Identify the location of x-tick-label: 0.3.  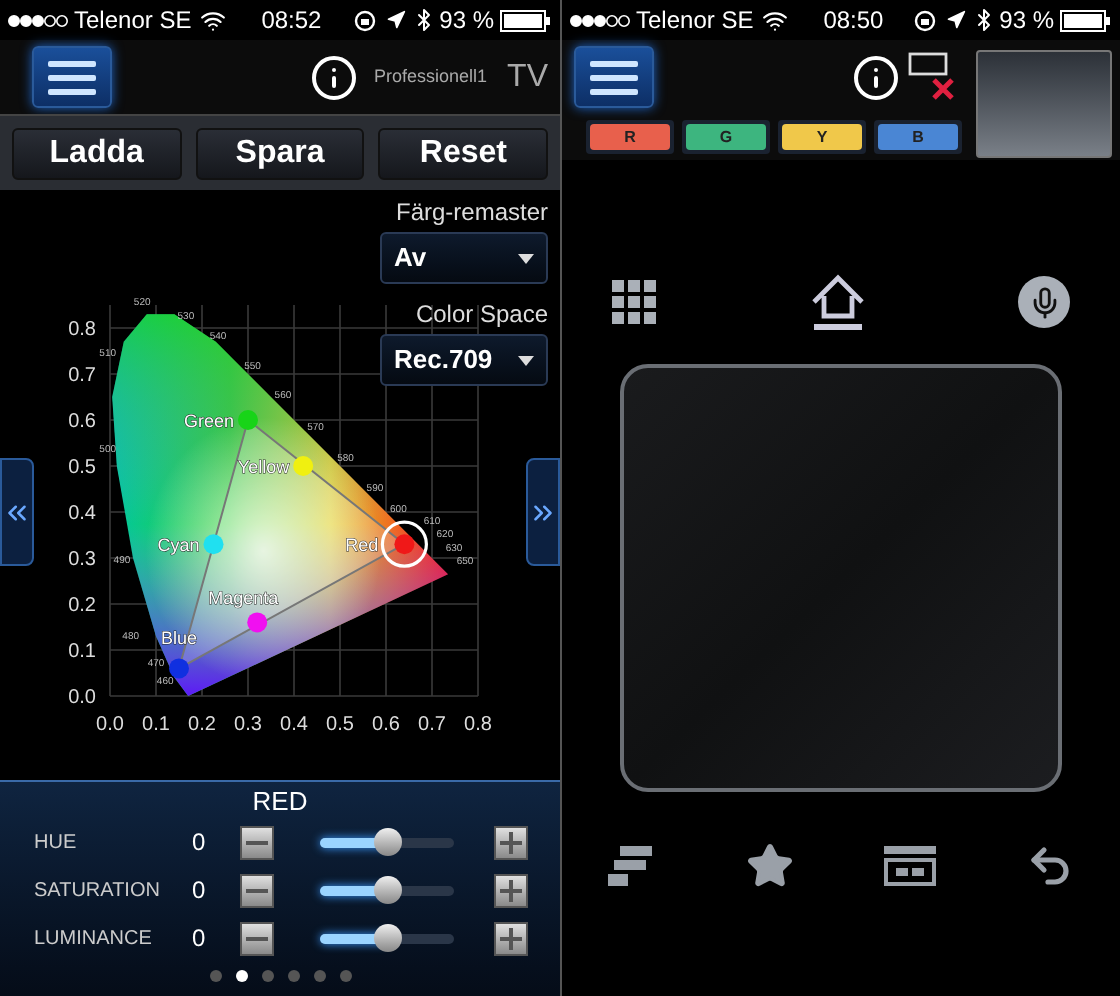
(248, 725).